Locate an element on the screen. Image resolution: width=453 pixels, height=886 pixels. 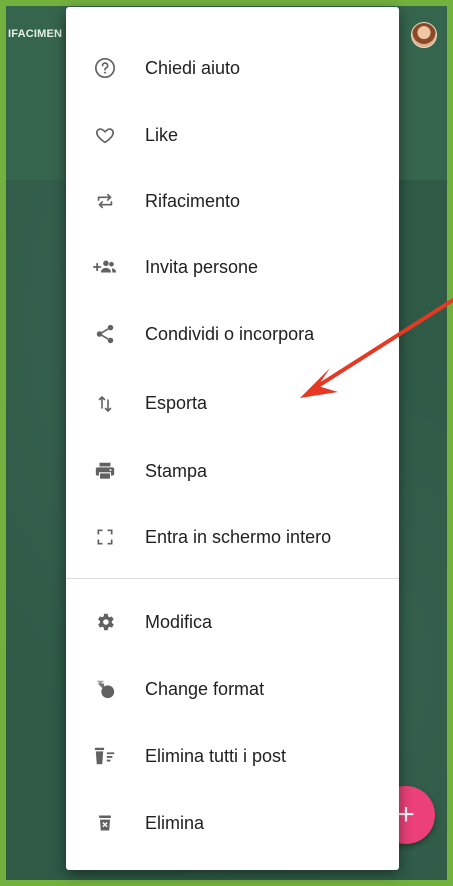
menu-item-label: Change format is located at coordinates (205, 688).